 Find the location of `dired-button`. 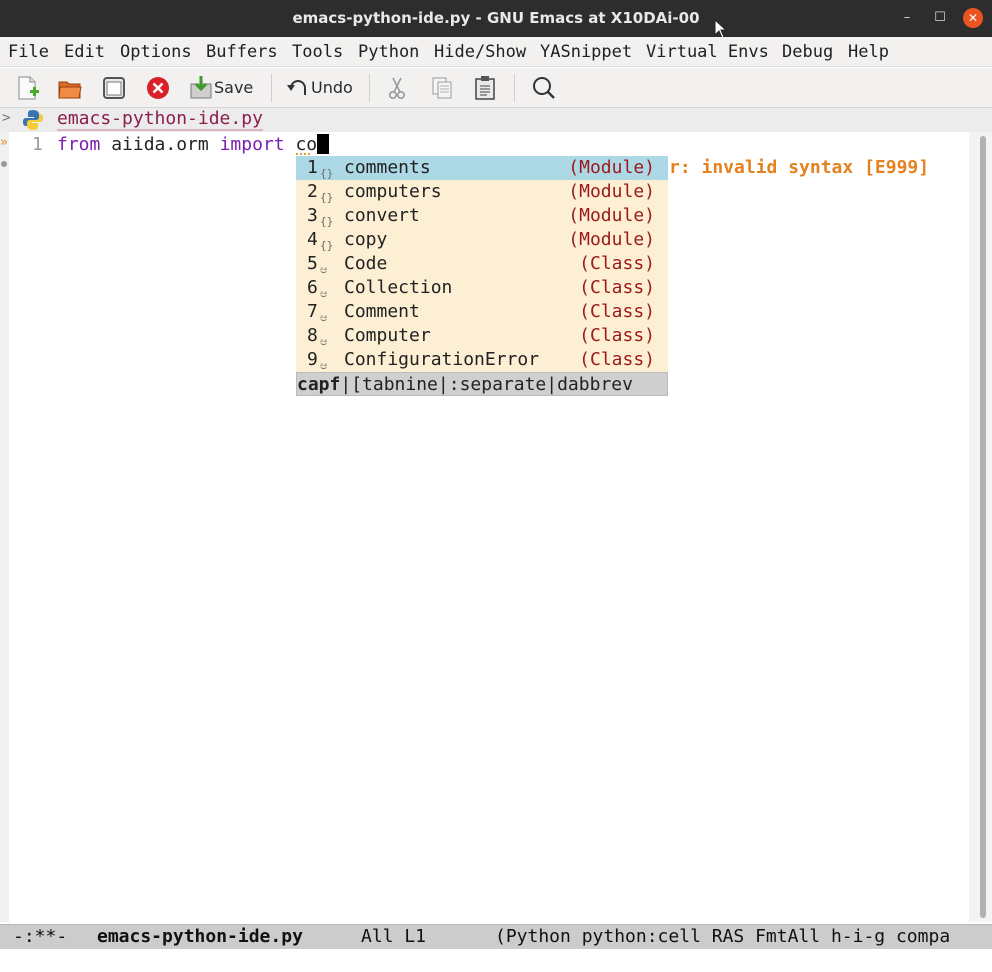

dired-button is located at coordinates (114, 88).